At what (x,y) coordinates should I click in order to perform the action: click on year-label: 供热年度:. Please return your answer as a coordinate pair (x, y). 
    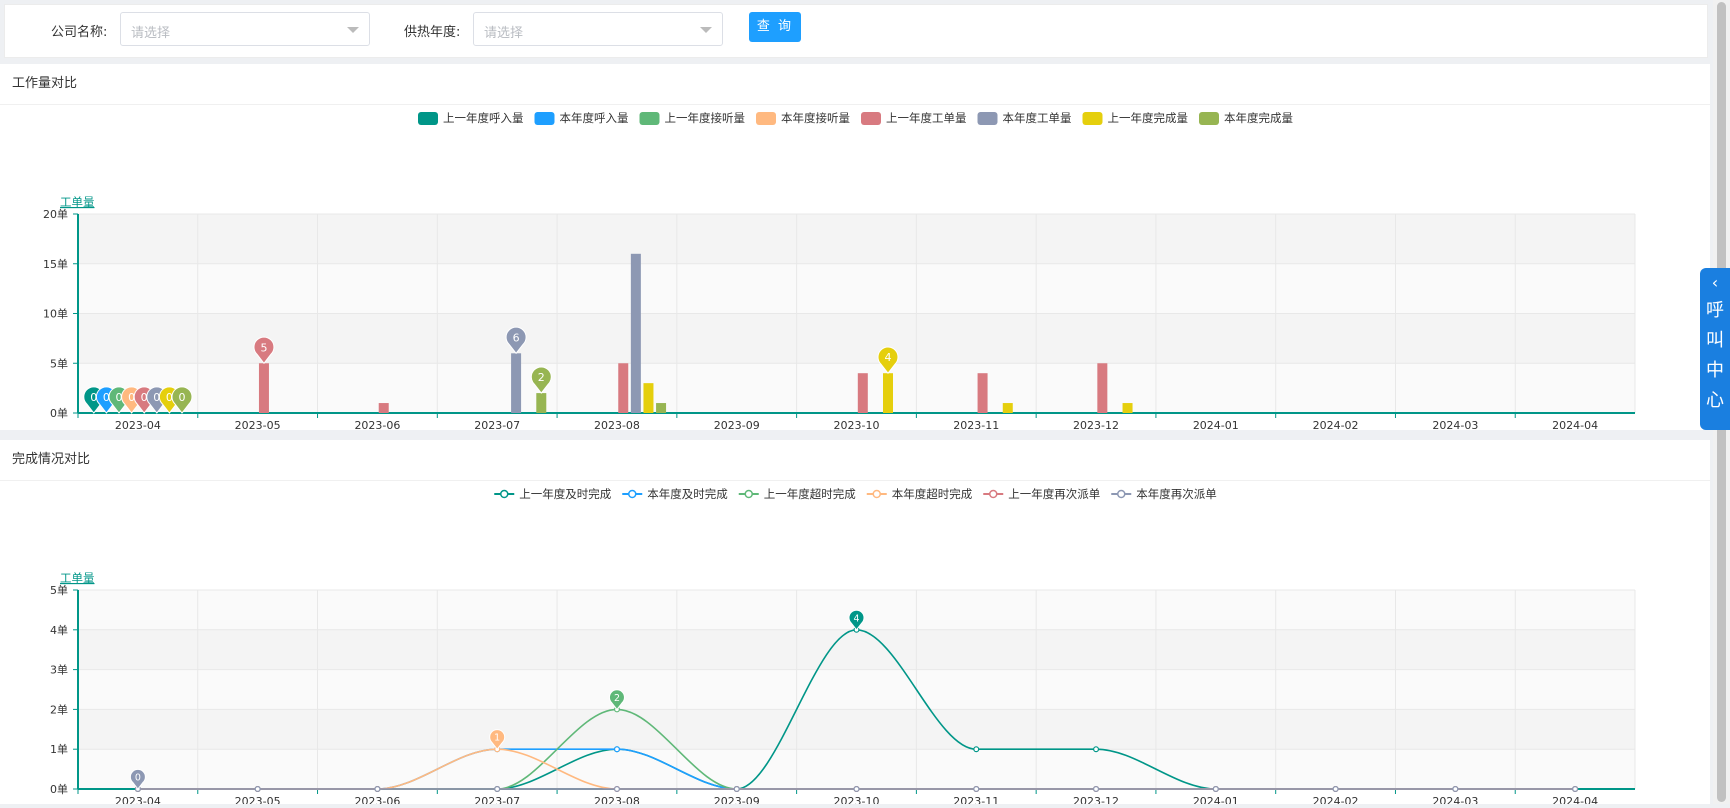
    Looking at the image, I should click on (432, 32).